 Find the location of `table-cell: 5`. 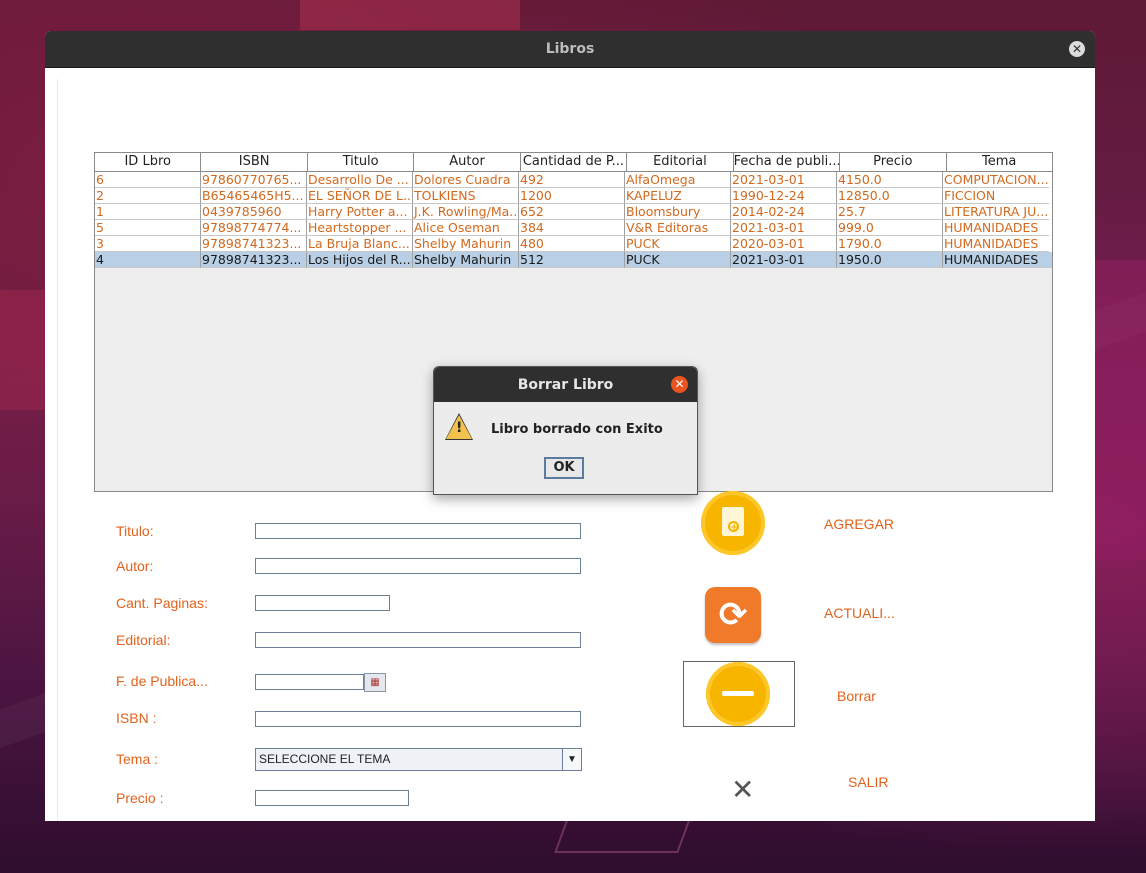

table-cell: 5 is located at coordinates (148, 228).